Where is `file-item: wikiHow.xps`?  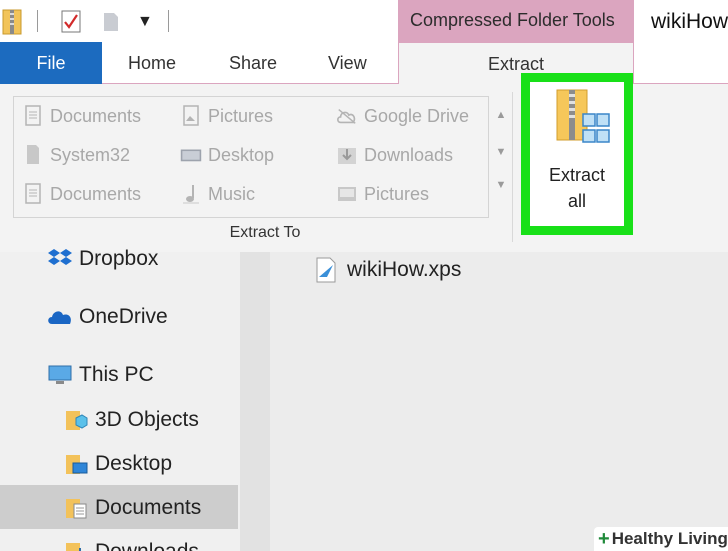
file-item: wikiHow.xps is located at coordinates (387, 270).